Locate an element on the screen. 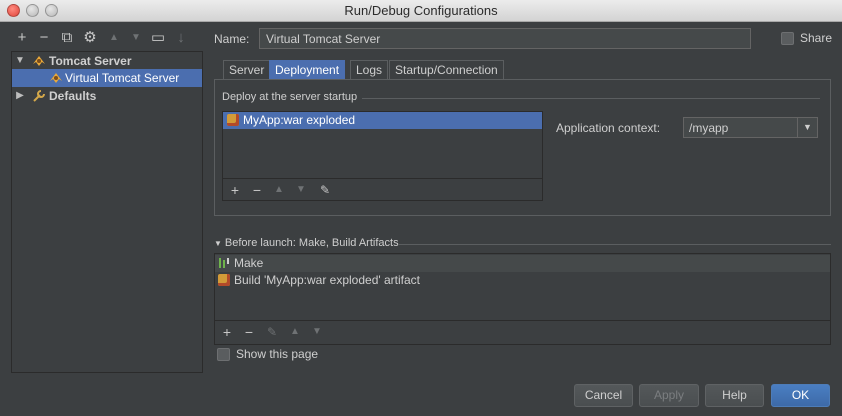 This screenshot has height=416, width=842. application-context-label: Application context: is located at coordinates (608, 128).